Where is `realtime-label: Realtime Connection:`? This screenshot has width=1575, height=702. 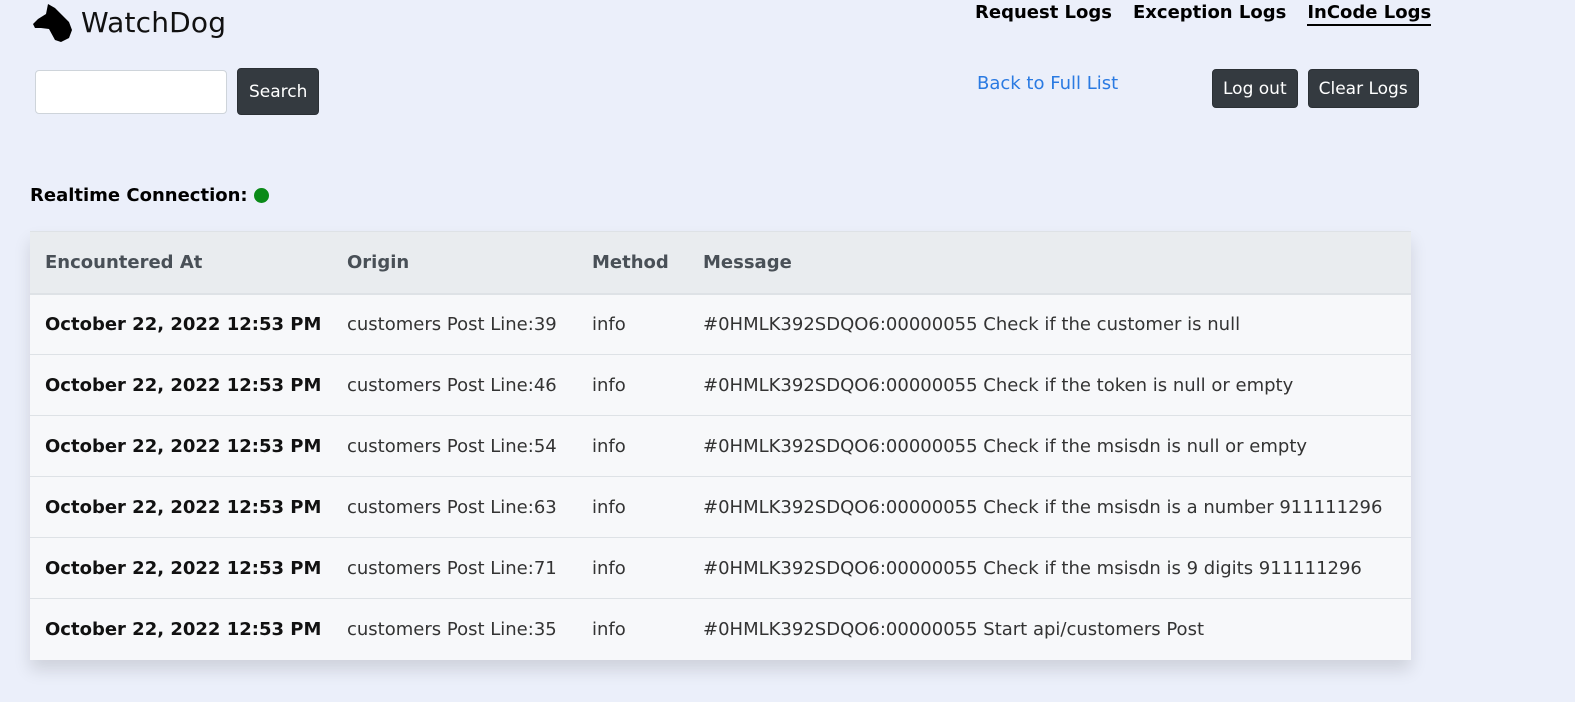
realtime-label: Realtime Connection: is located at coordinates (139, 195).